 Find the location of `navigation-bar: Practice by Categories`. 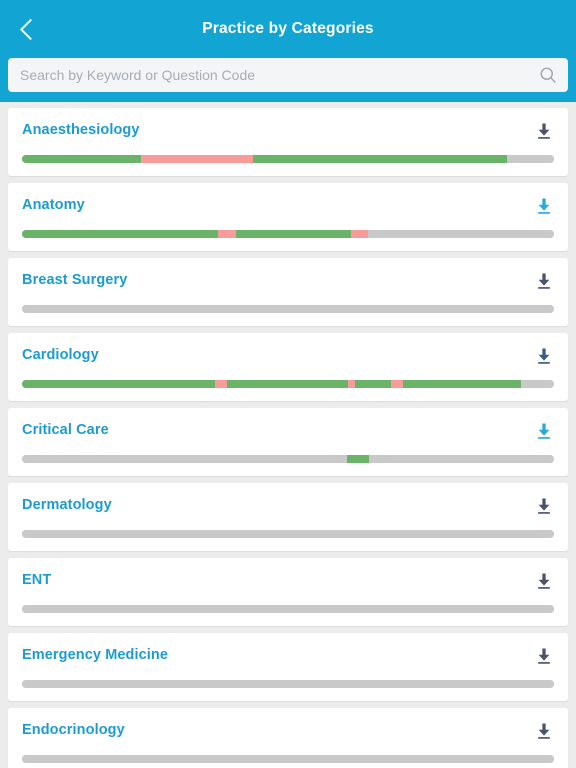

navigation-bar: Practice by Categories is located at coordinates (288, 29).